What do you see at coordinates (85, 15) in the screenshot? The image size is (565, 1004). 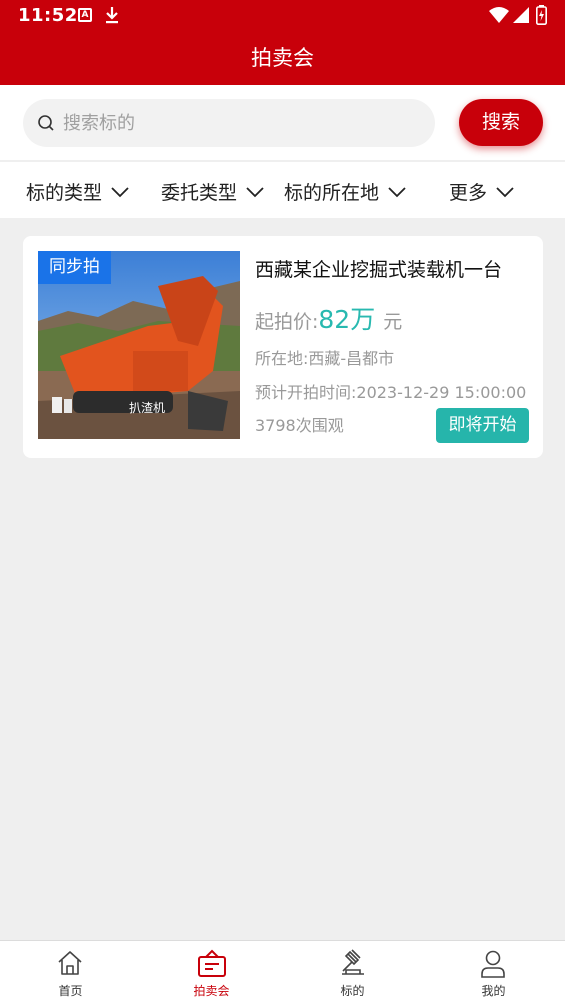 I see `notification-a-icon: A` at bounding box center [85, 15].